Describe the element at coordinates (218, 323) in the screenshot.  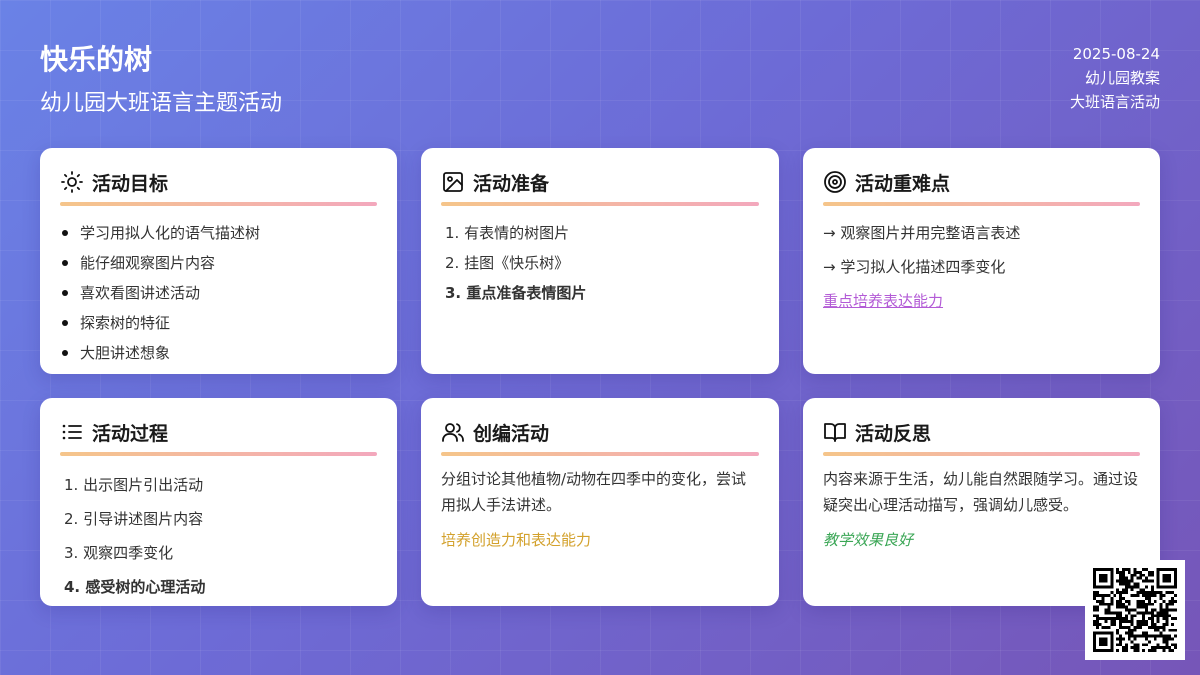
I see `list-item: 探索树的特征` at that location.